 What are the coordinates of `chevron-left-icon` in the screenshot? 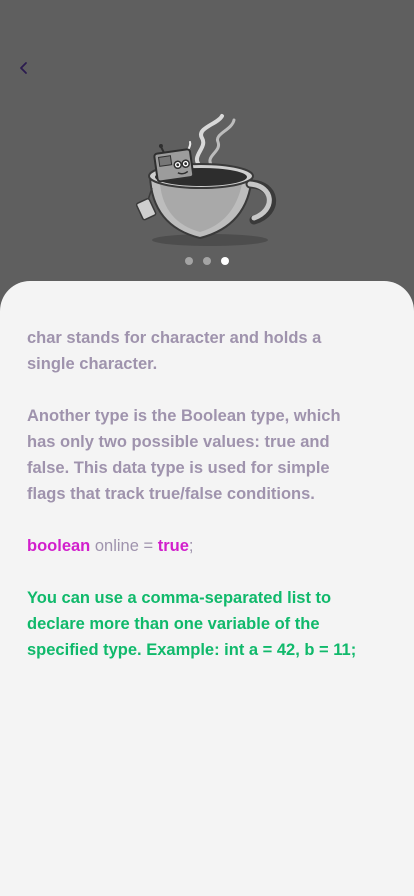 It's located at (23, 68).